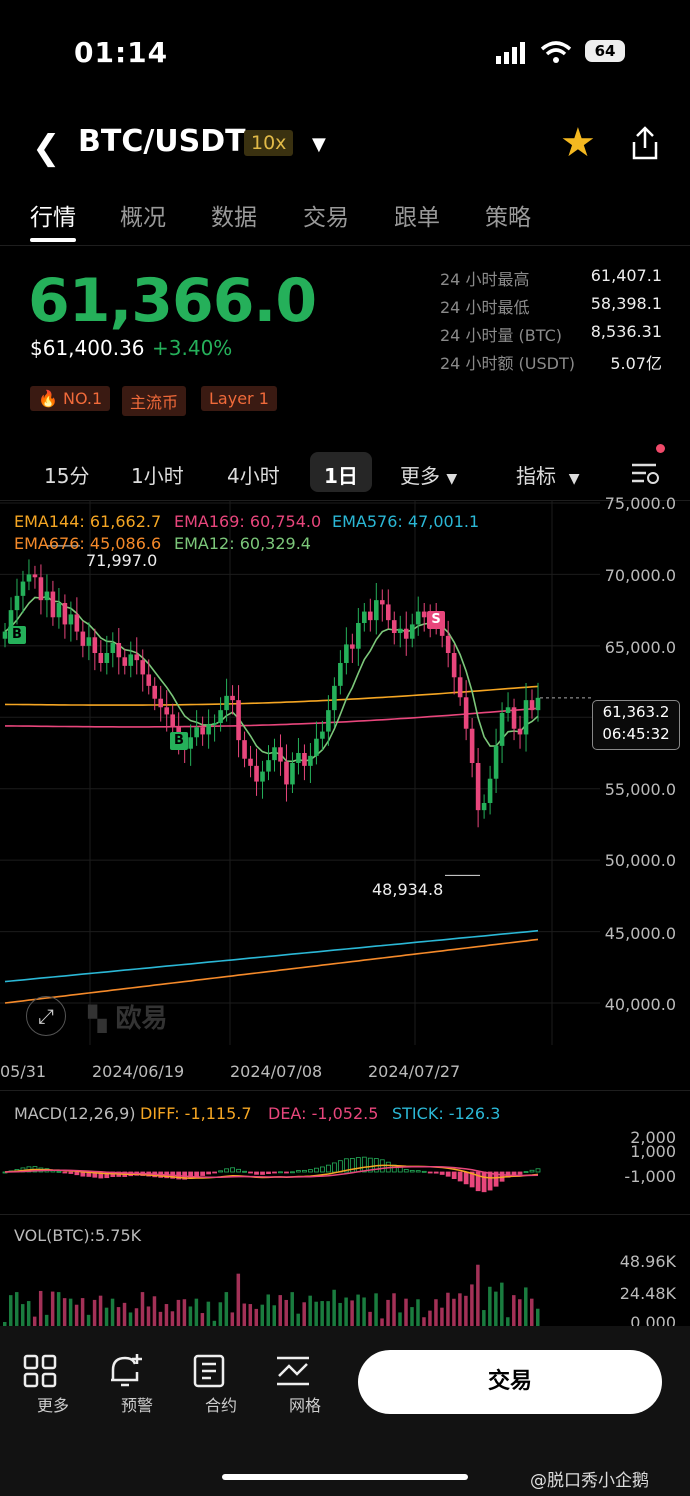  Describe the element at coordinates (66, 474) in the screenshot. I see `interval-15m: 15分` at that location.